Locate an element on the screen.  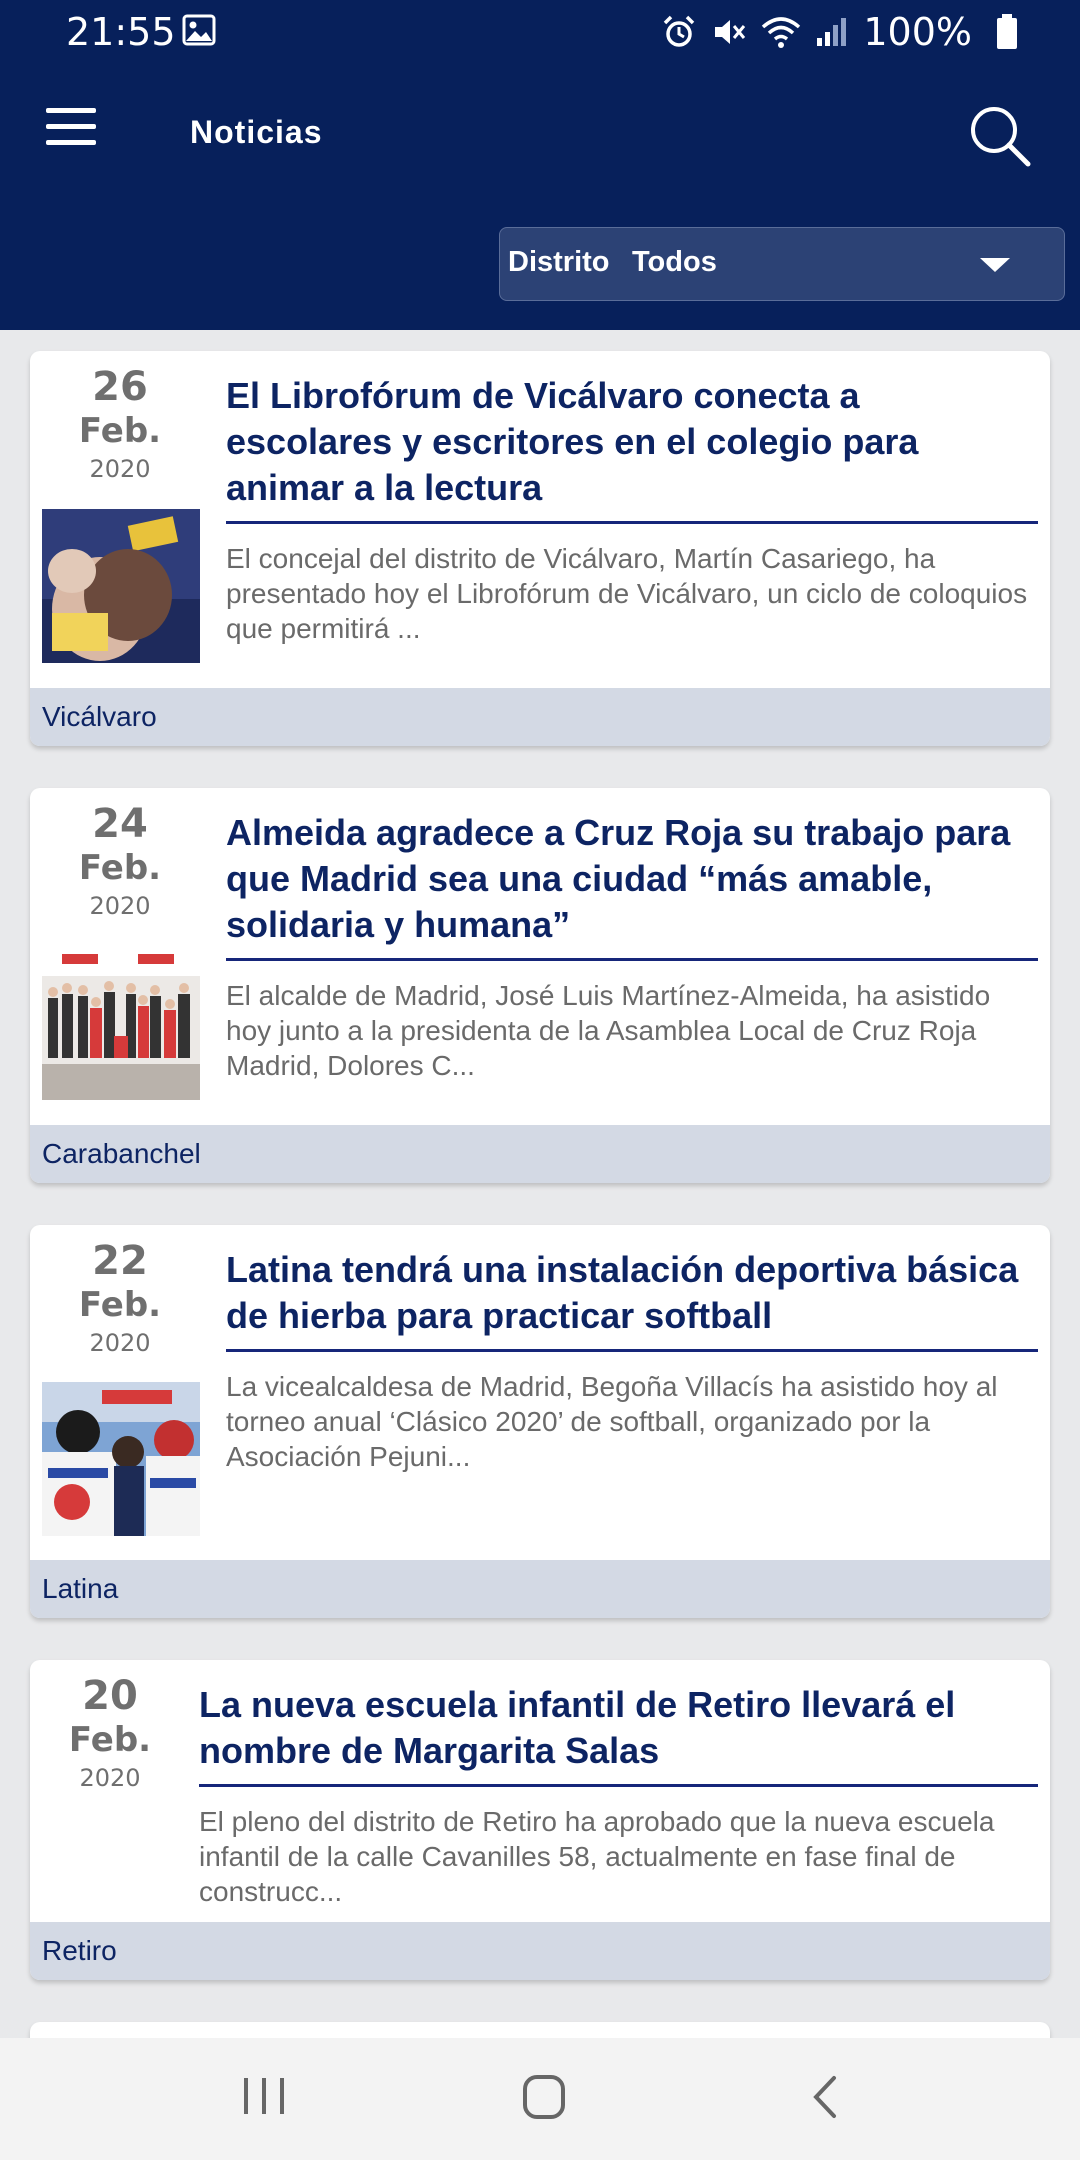
battery-percent: 100% is located at coordinates (917, 32).